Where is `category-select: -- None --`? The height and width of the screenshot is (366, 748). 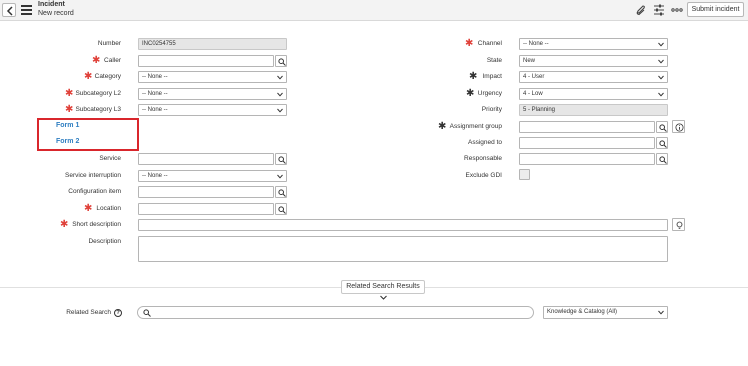 category-select: -- None -- is located at coordinates (212, 77).